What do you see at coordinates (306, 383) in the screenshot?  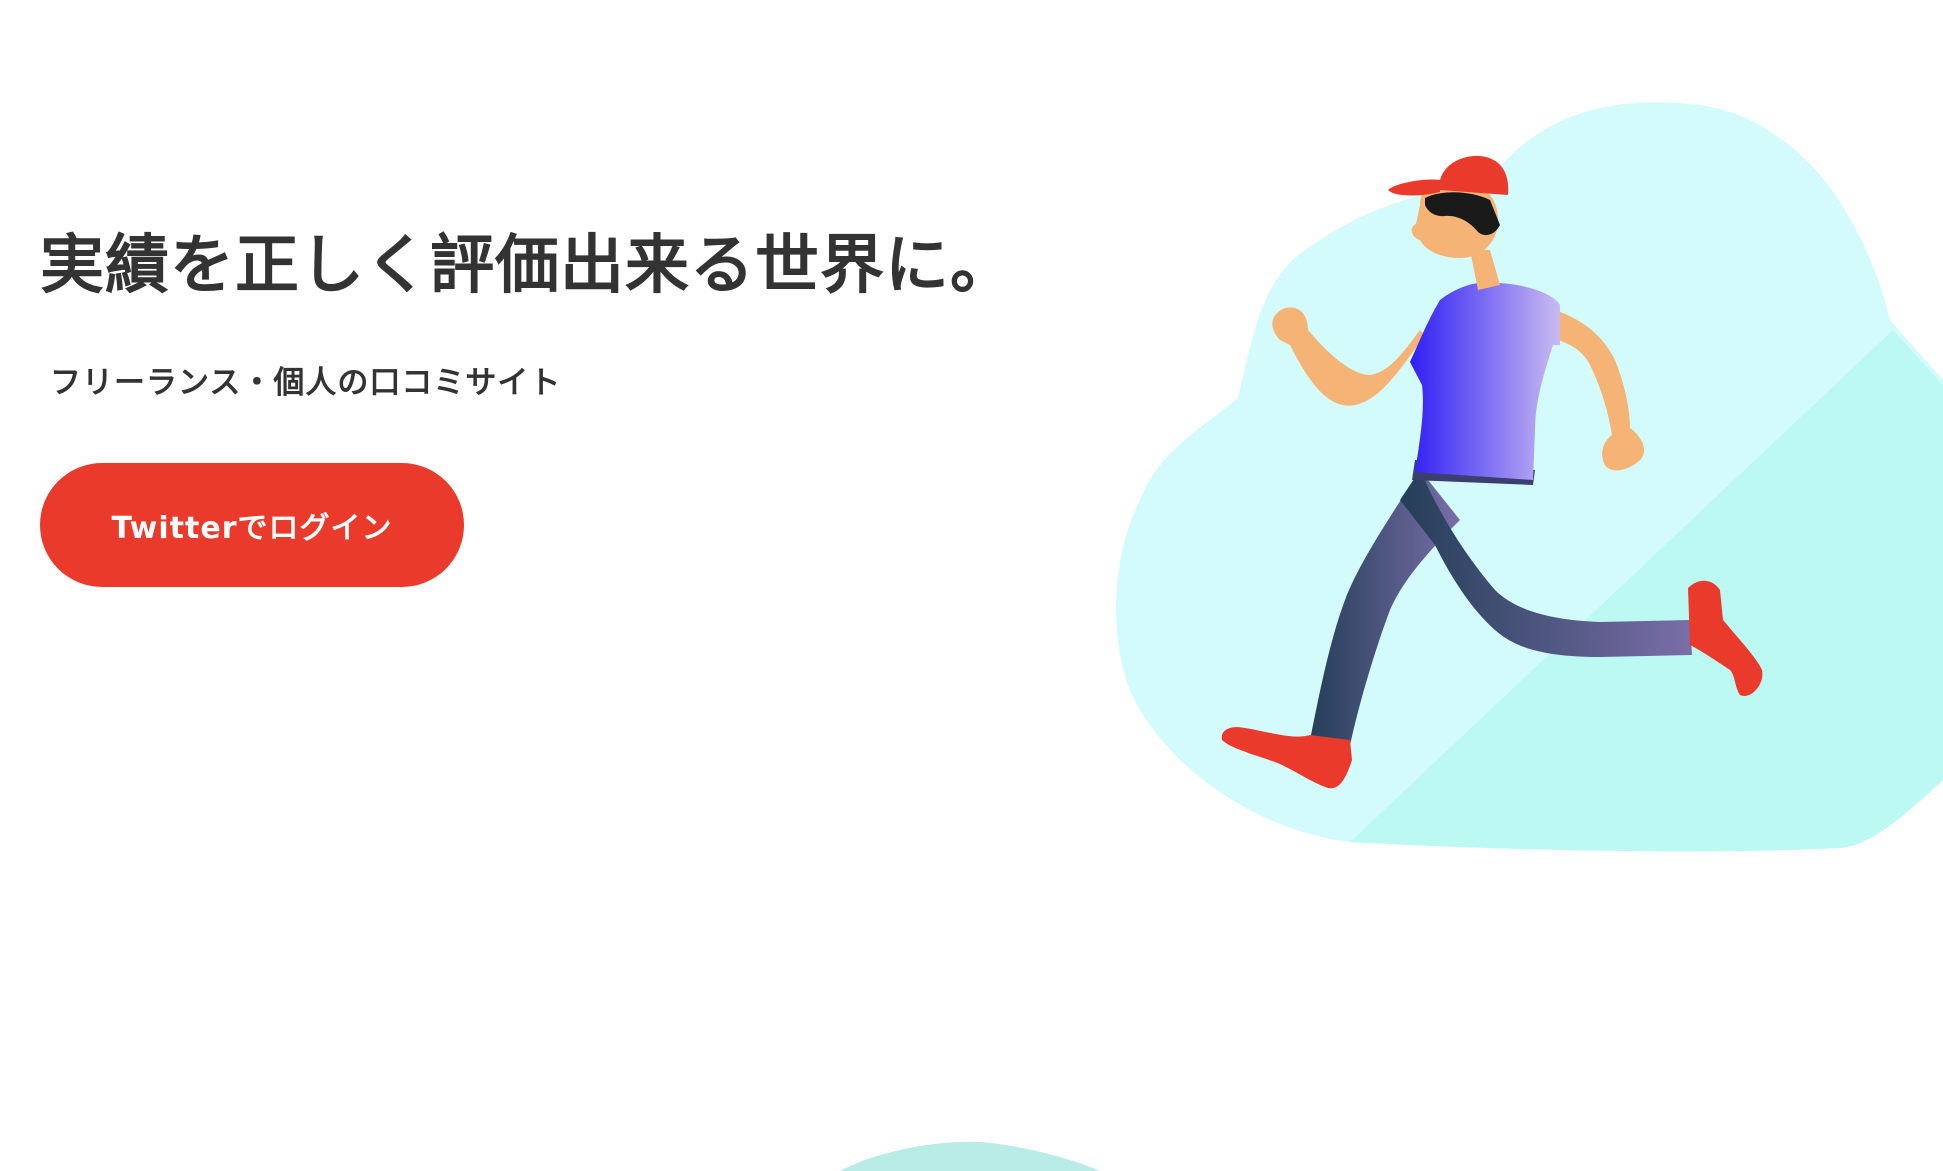 I see `hero-subline: フリーランス・個人の口コミサイト` at bounding box center [306, 383].